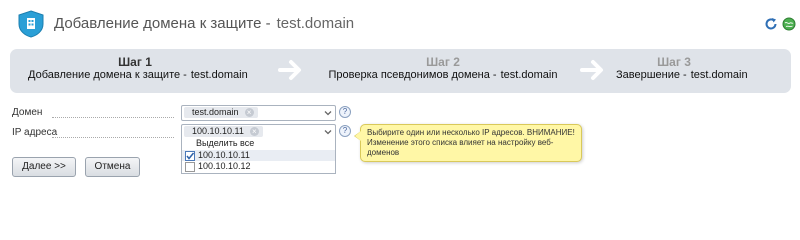 This screenshot has width=800, height=240. Describe the element at coordinates (112, 167) in the screenshot. I see `cancel-button: Отмена` at that location.